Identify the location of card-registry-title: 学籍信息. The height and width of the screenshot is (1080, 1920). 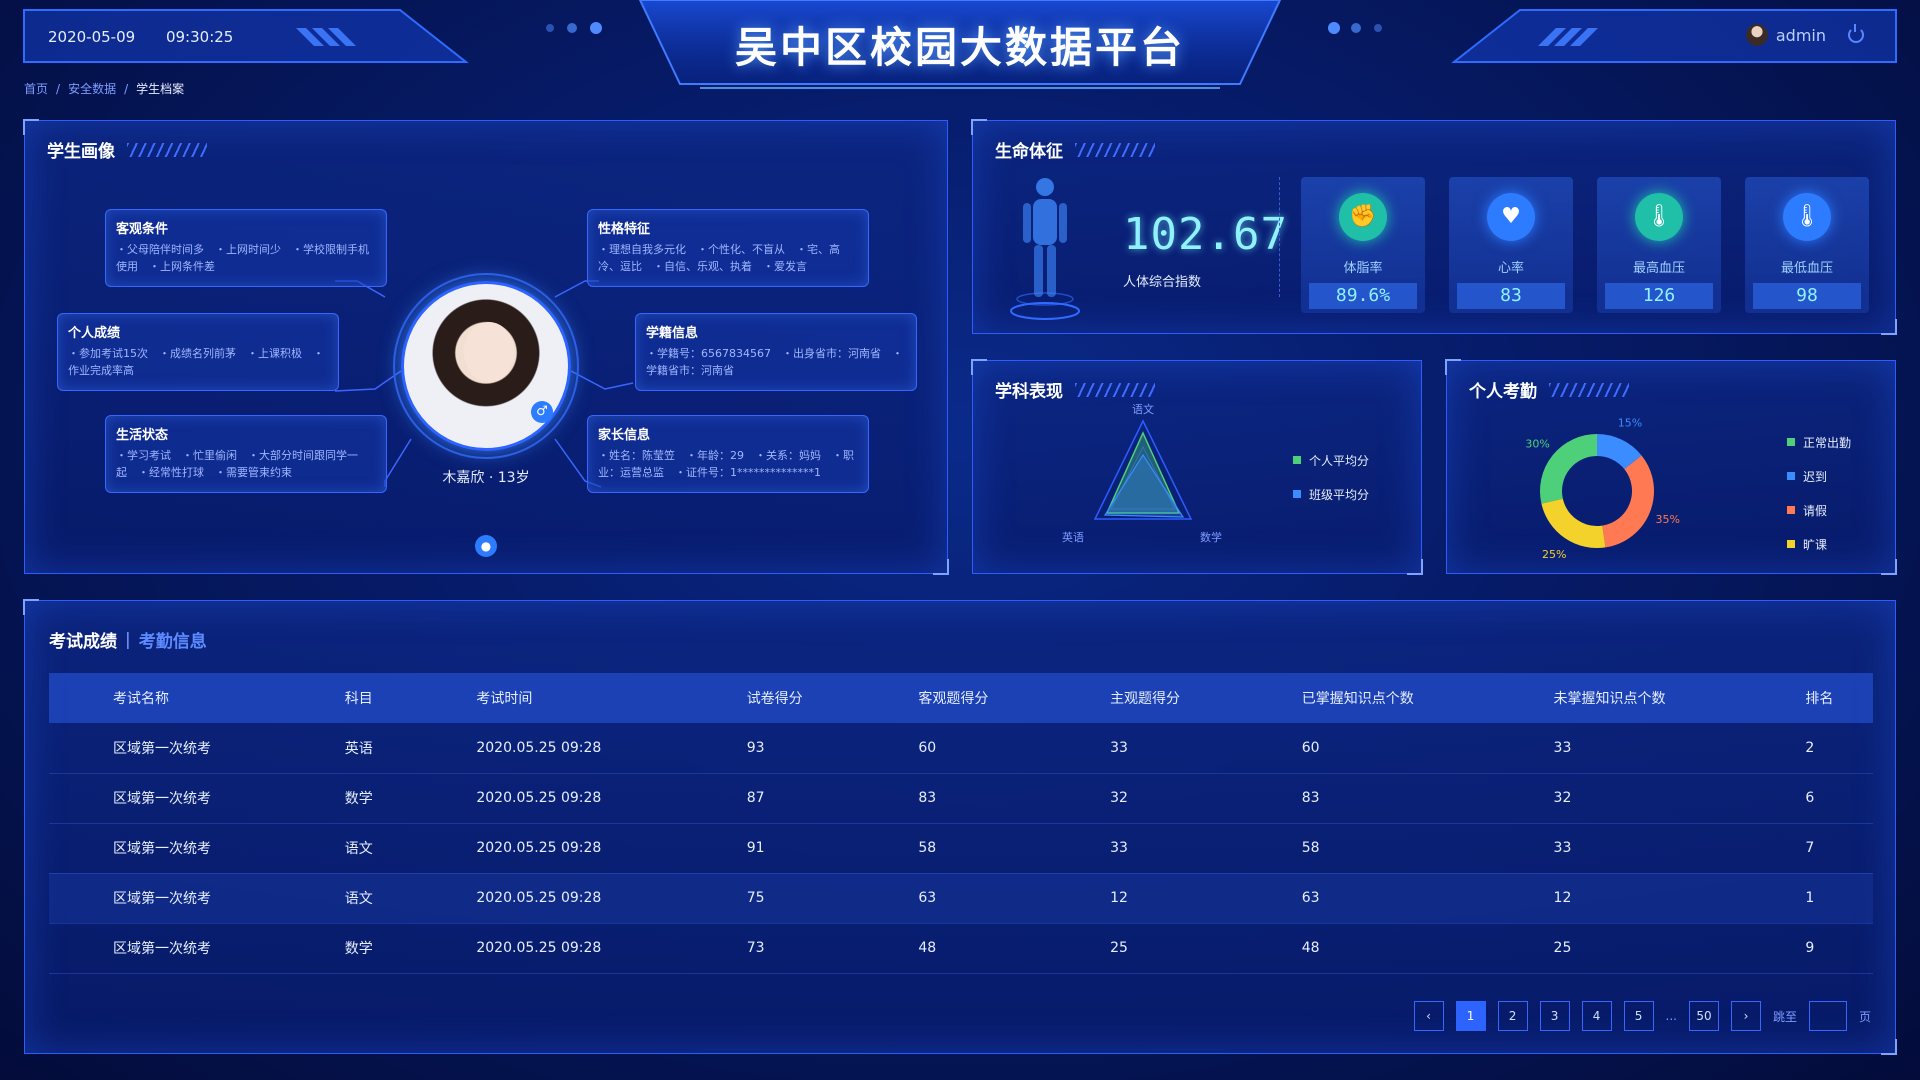
(672, 333).